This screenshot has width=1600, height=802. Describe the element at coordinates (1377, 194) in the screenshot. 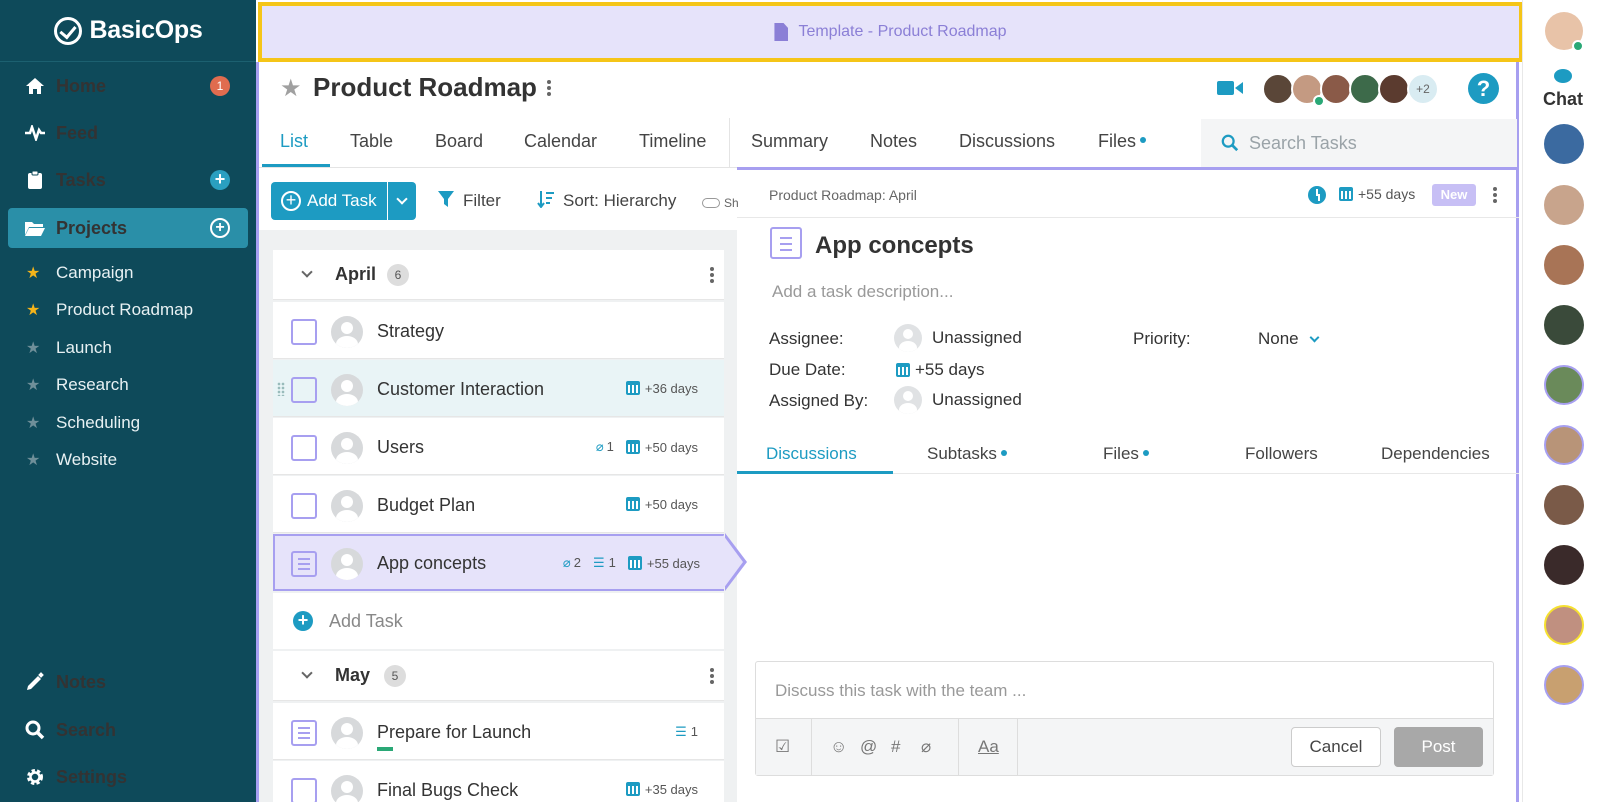

I see `detail-due-date: +55 days` at that location.